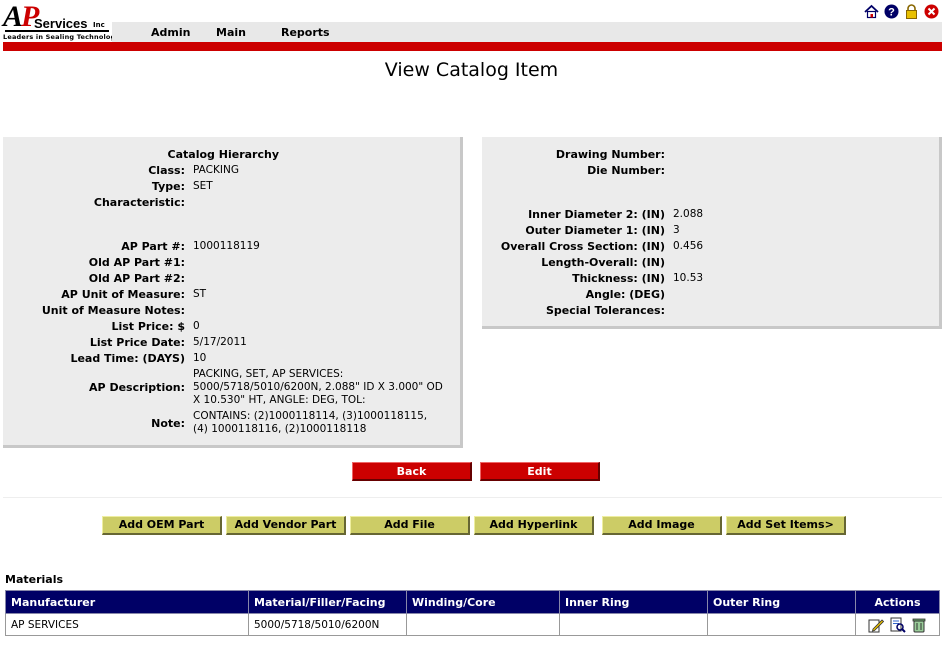  I want to click on nav-main: Main, so click(231, 32).